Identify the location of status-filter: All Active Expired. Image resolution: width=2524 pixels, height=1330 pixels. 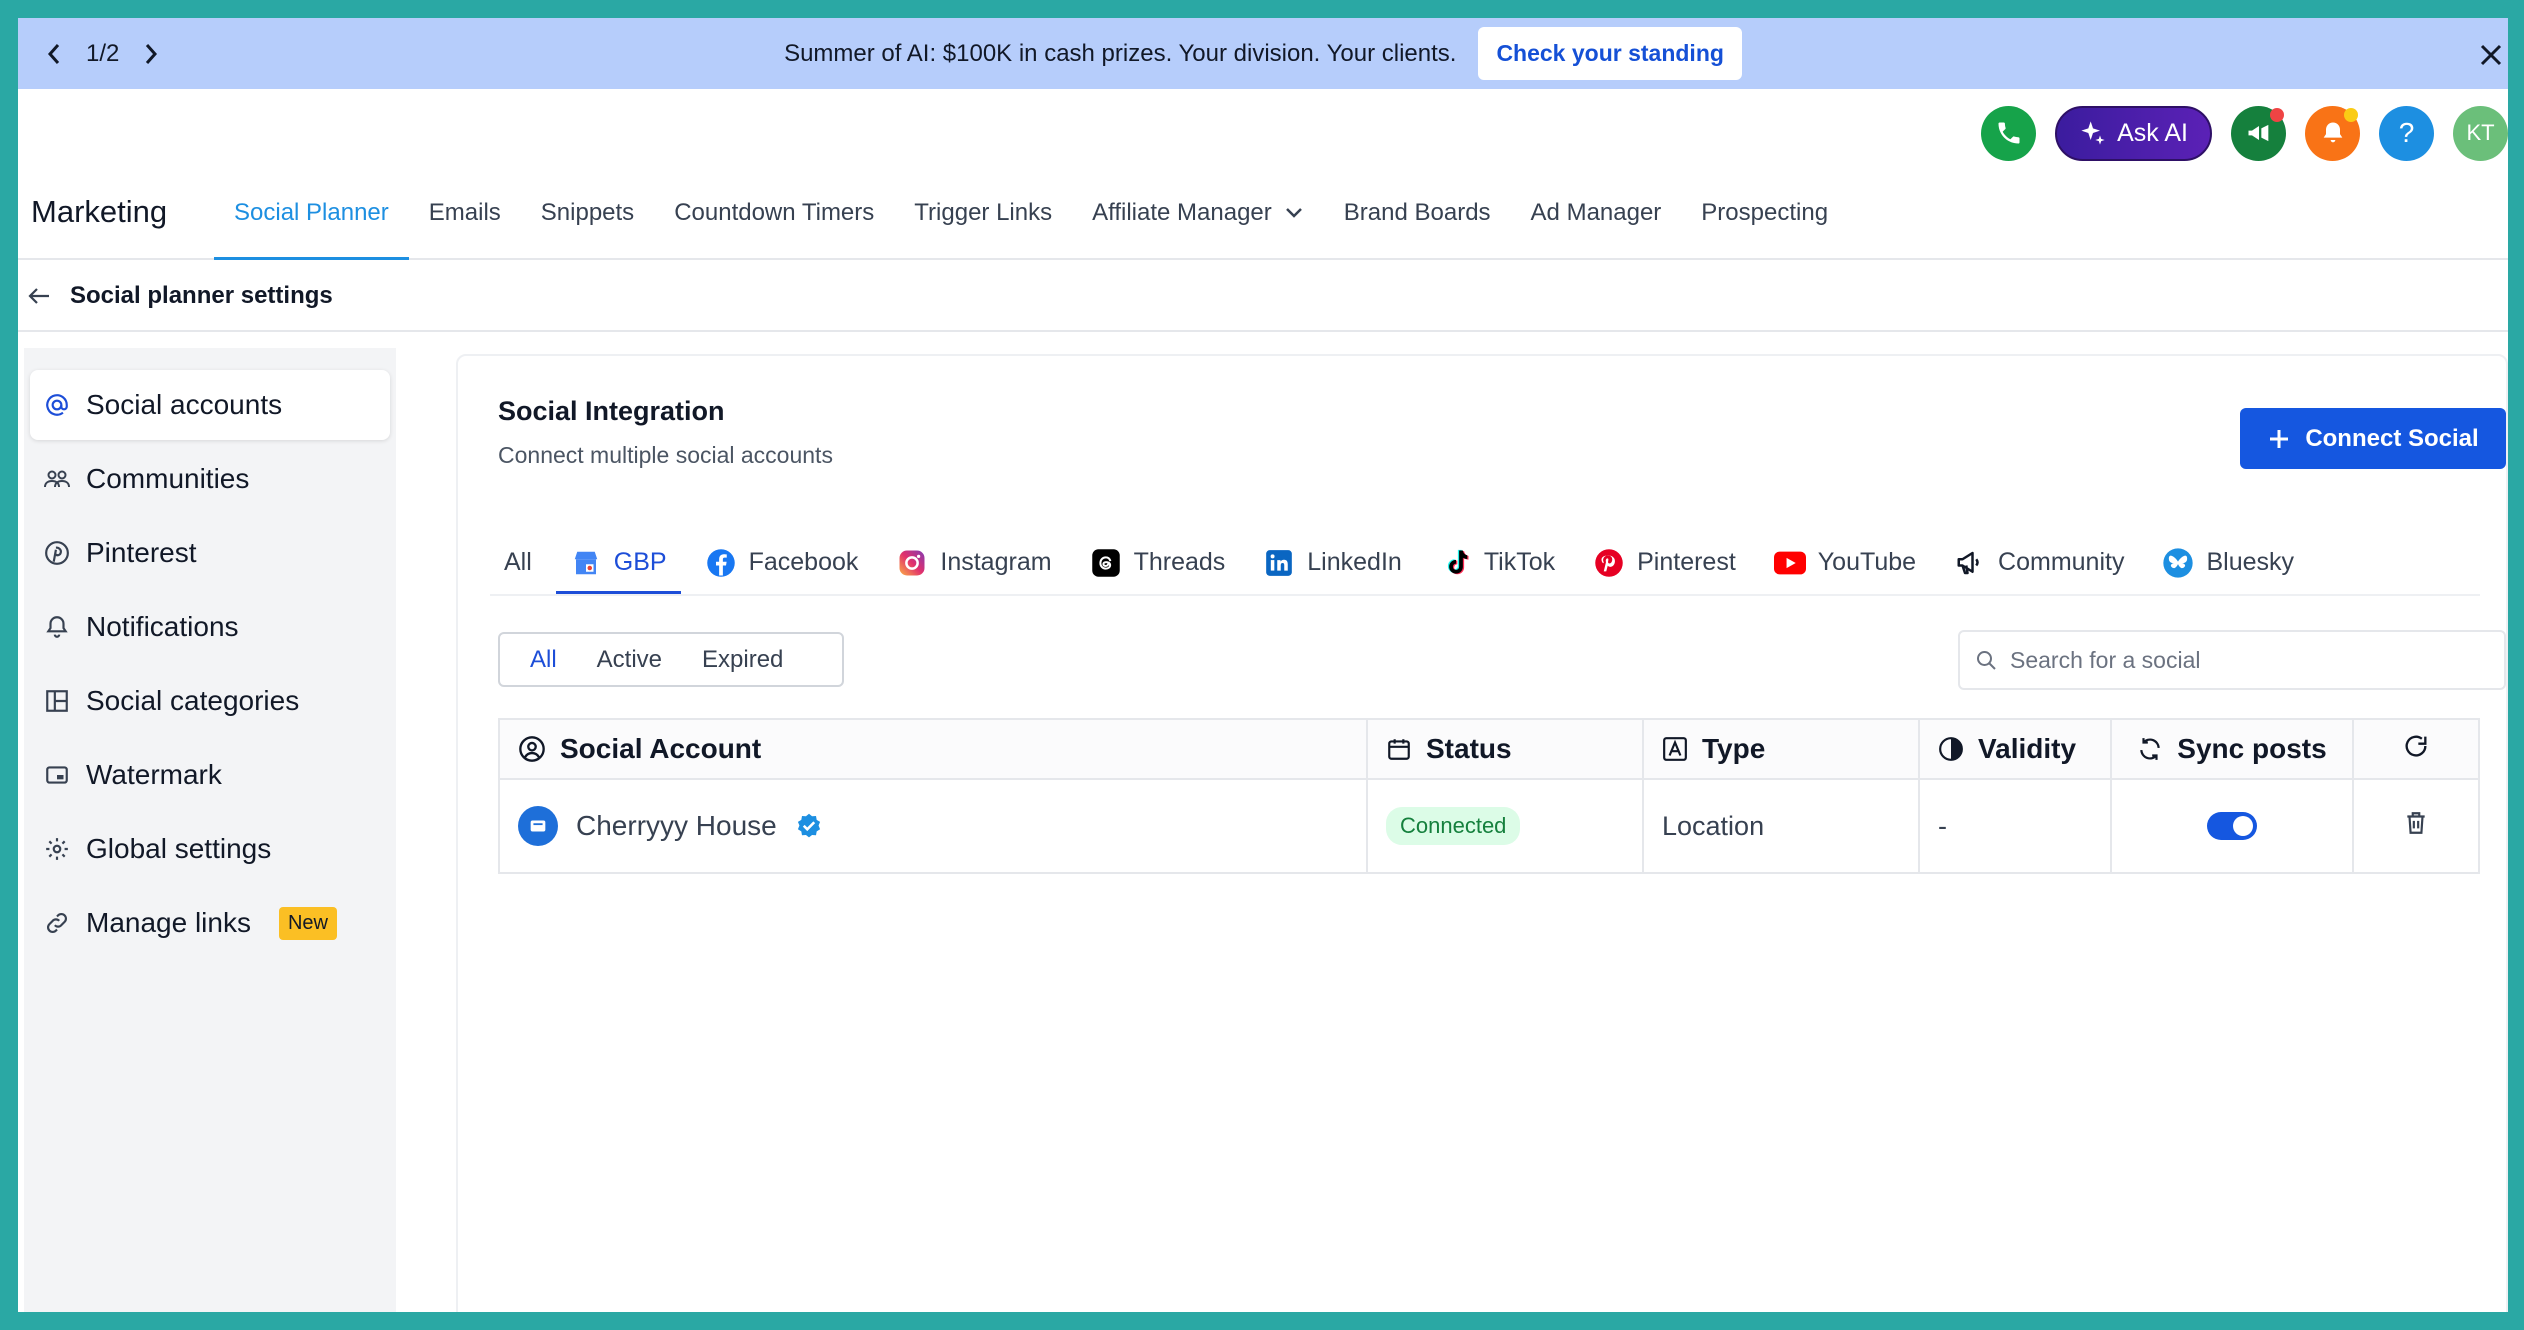
(671, 659).